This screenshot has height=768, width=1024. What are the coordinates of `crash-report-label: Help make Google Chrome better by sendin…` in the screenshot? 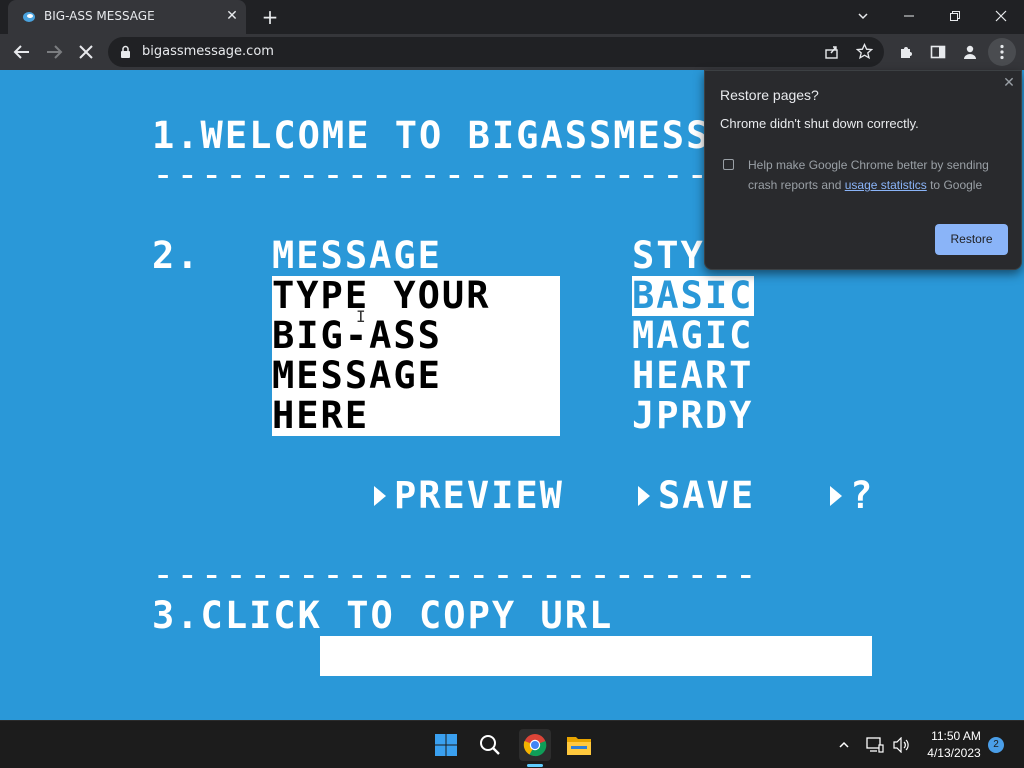 It's located at (878, 175).